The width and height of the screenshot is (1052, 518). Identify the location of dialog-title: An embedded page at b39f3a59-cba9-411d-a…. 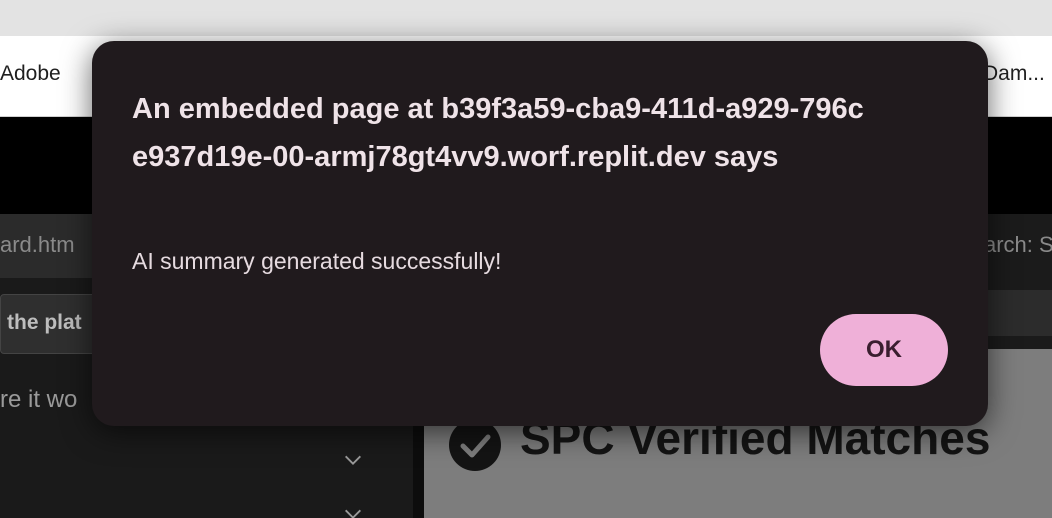
(498, 133).